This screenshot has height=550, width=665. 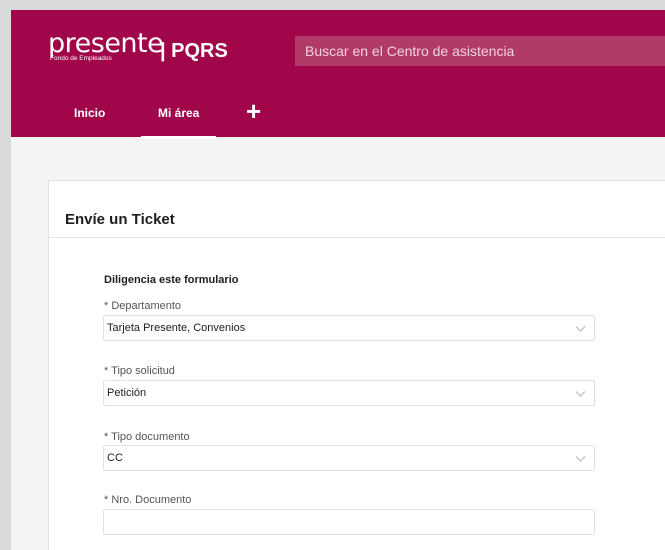 I want to click on nav-item-mi-area: Mi área, so click(x=178, y=120).